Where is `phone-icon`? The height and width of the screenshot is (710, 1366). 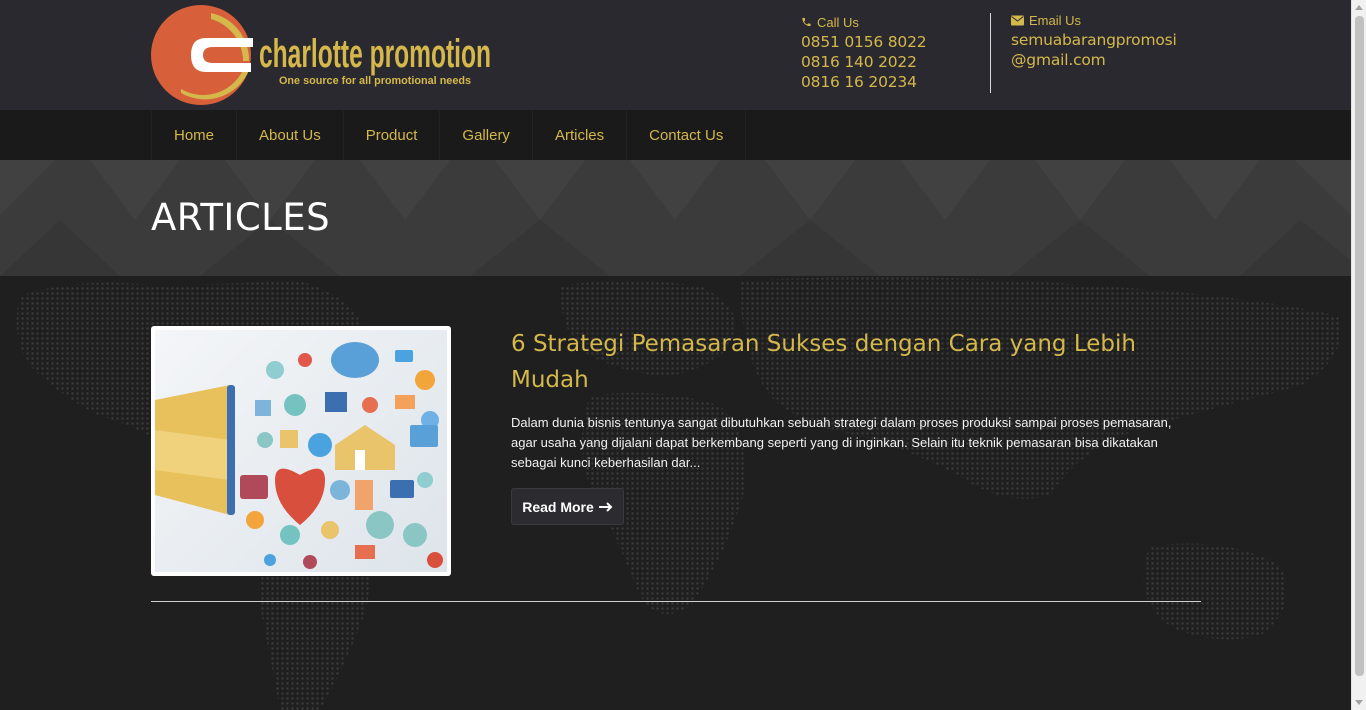
phone-icon is located at coordinates (806, 22).